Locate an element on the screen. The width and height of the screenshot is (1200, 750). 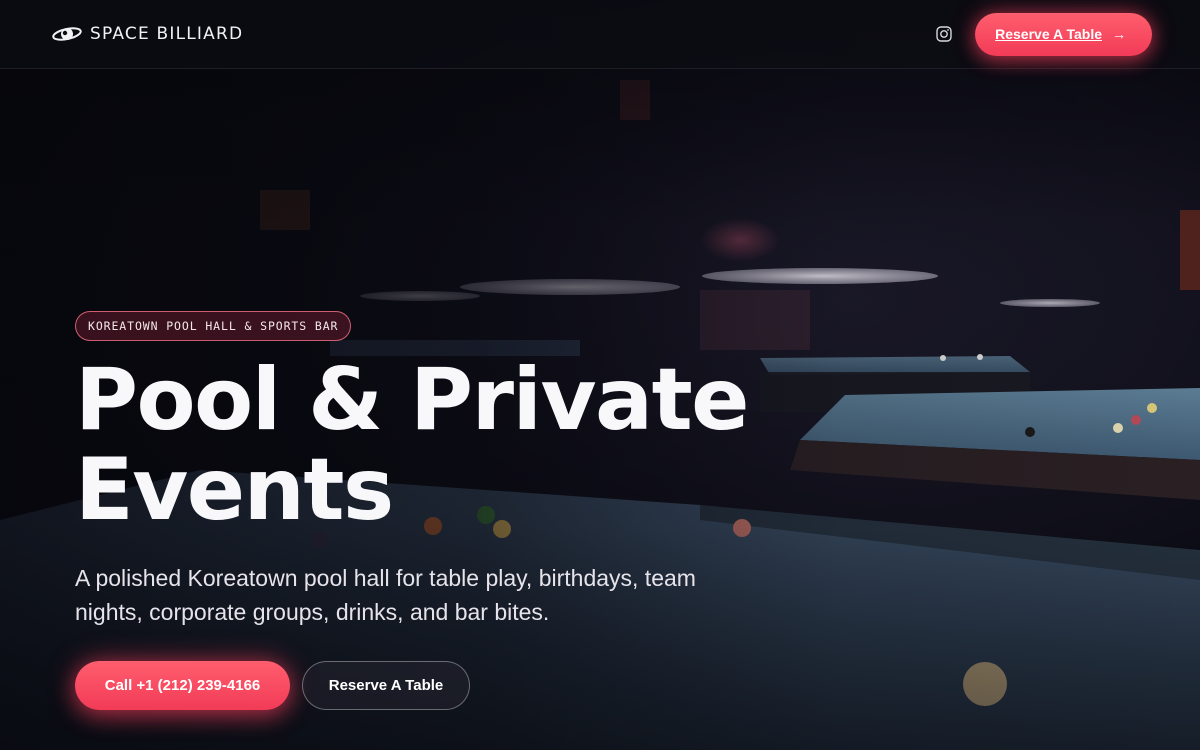
site-header: SPACE BILLIARD Reserve A Table → is located at coordinates (600, 34).